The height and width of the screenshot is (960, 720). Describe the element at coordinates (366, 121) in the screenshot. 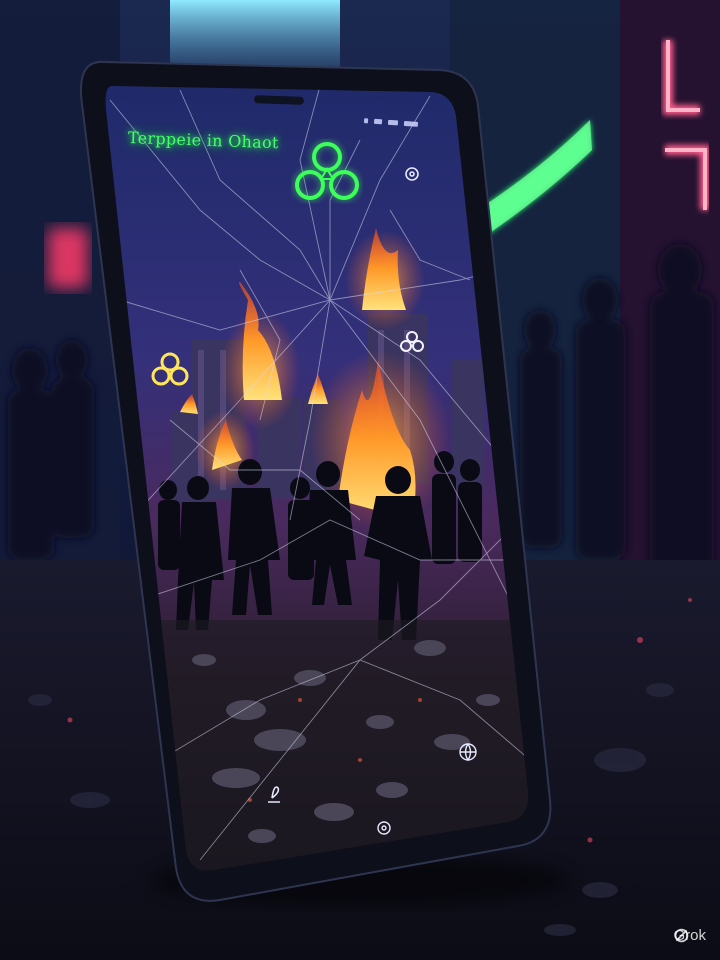

I see `signal-icon` at that location.